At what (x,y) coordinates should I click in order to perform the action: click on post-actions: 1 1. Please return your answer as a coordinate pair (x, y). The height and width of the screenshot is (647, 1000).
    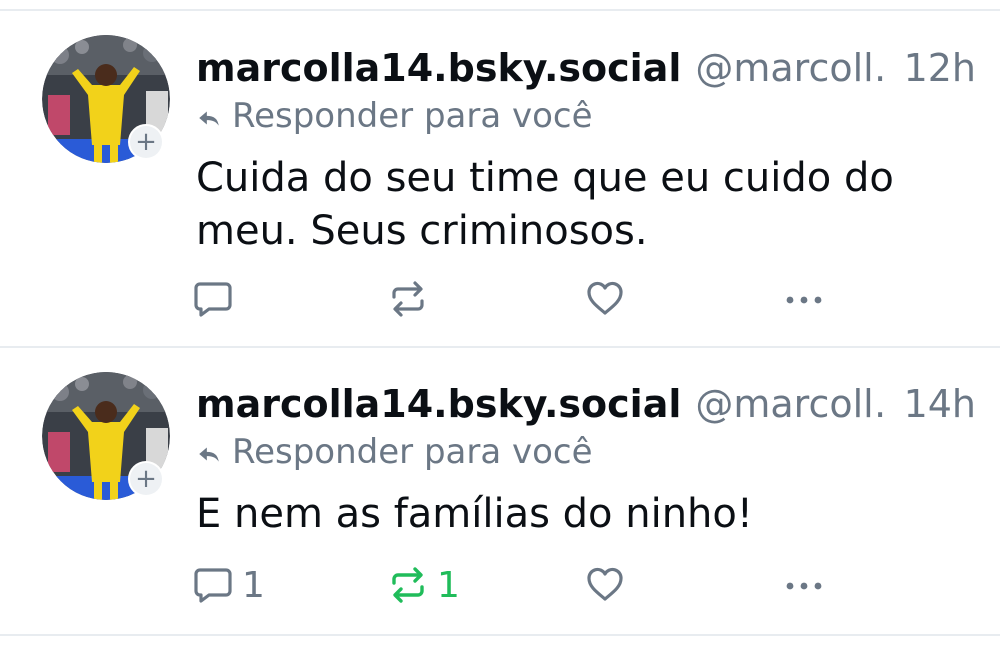
    Looking at the image, I should click on (522, 585).